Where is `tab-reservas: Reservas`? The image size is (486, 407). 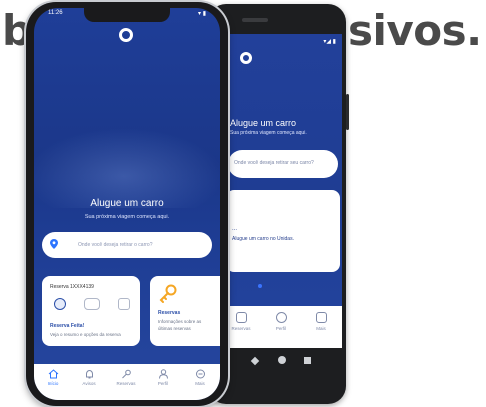 tab-reservas: Reservas is located at coordinates (126, 377).